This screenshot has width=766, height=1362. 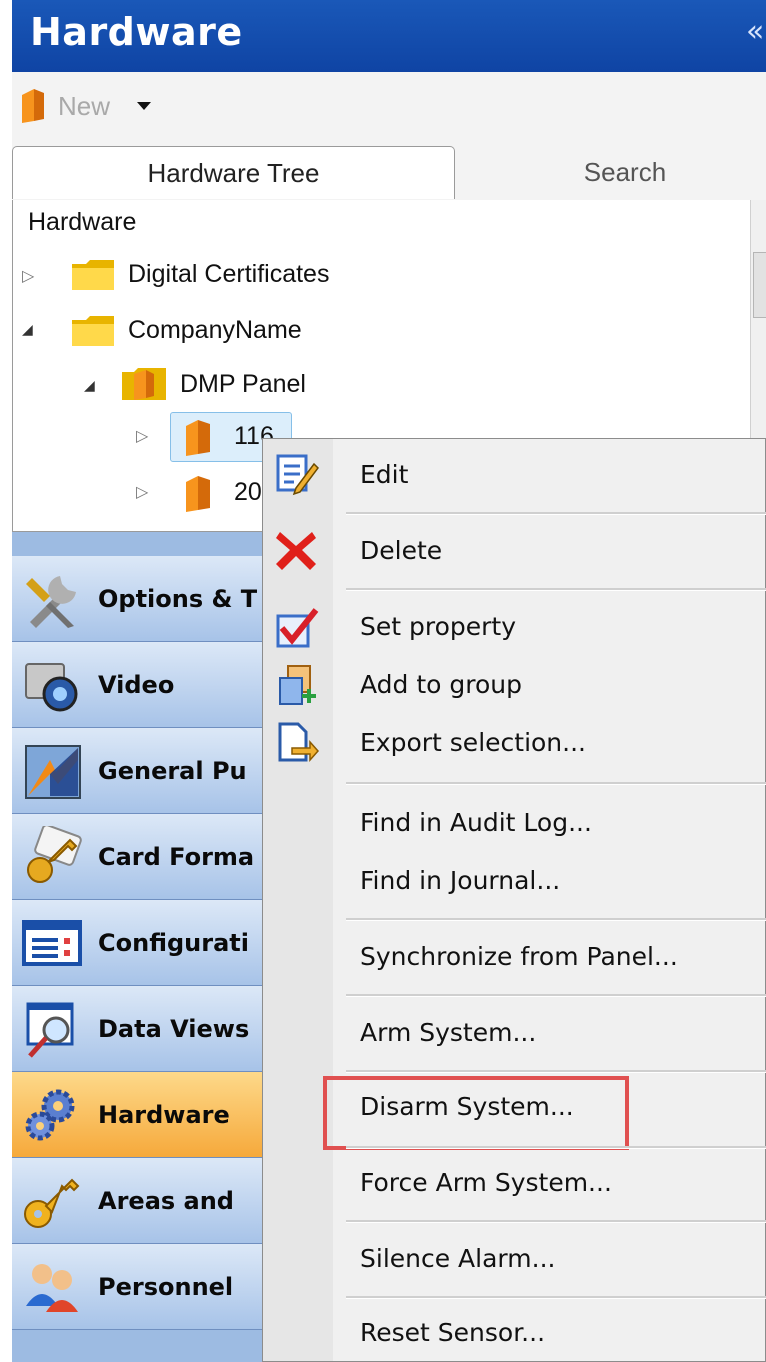 What do you see at coordinates (52, 1288) in the screenshot?
I see `people-icon` at bounding box center [52, 1288].